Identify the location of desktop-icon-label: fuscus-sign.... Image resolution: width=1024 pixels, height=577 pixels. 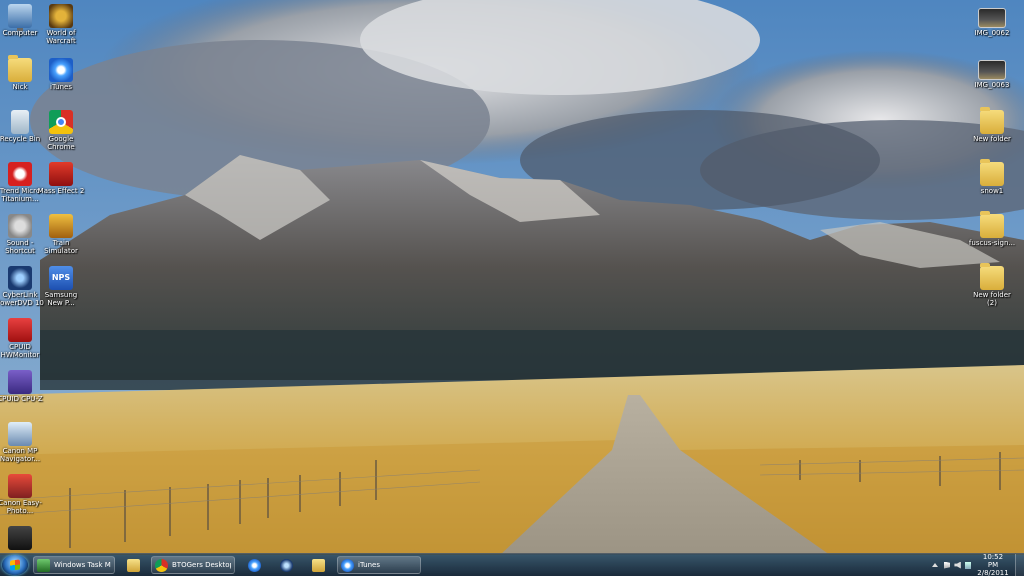
(992, 243).